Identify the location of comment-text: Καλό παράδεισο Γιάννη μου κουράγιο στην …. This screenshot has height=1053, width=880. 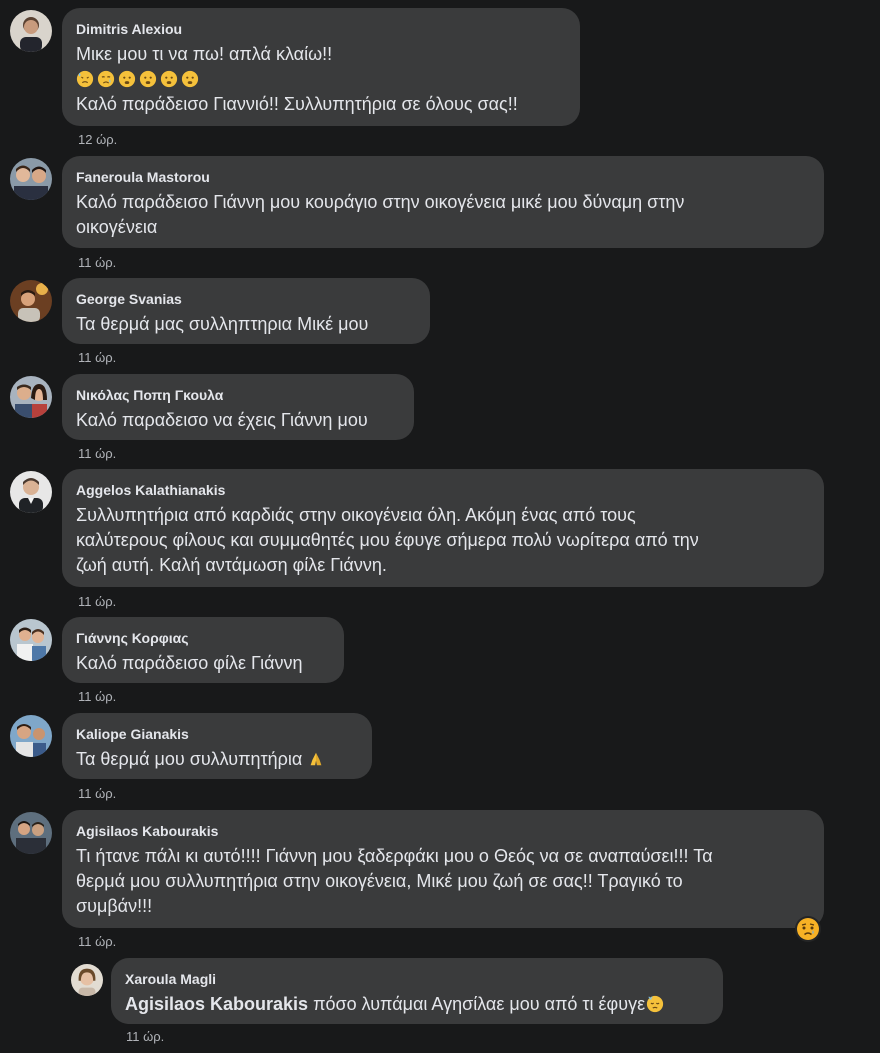
(443, 215).